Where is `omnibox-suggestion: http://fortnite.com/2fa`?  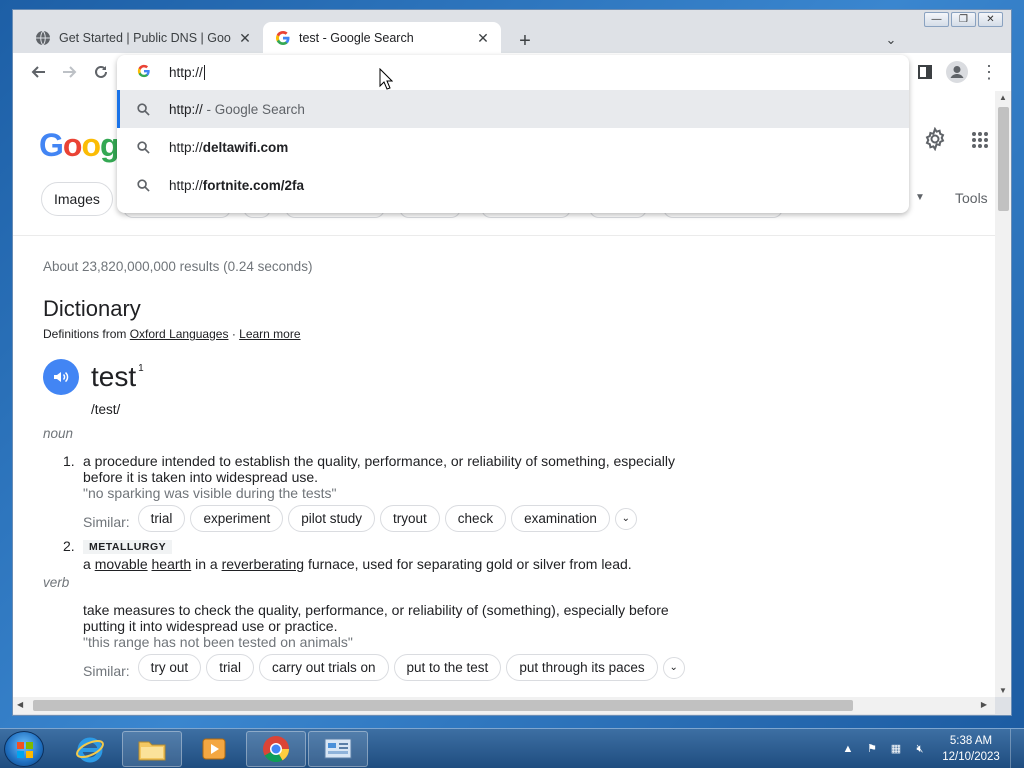
omnibox-suggestion: http://fortnite.com/2fa is located at coordinates (513, 185).